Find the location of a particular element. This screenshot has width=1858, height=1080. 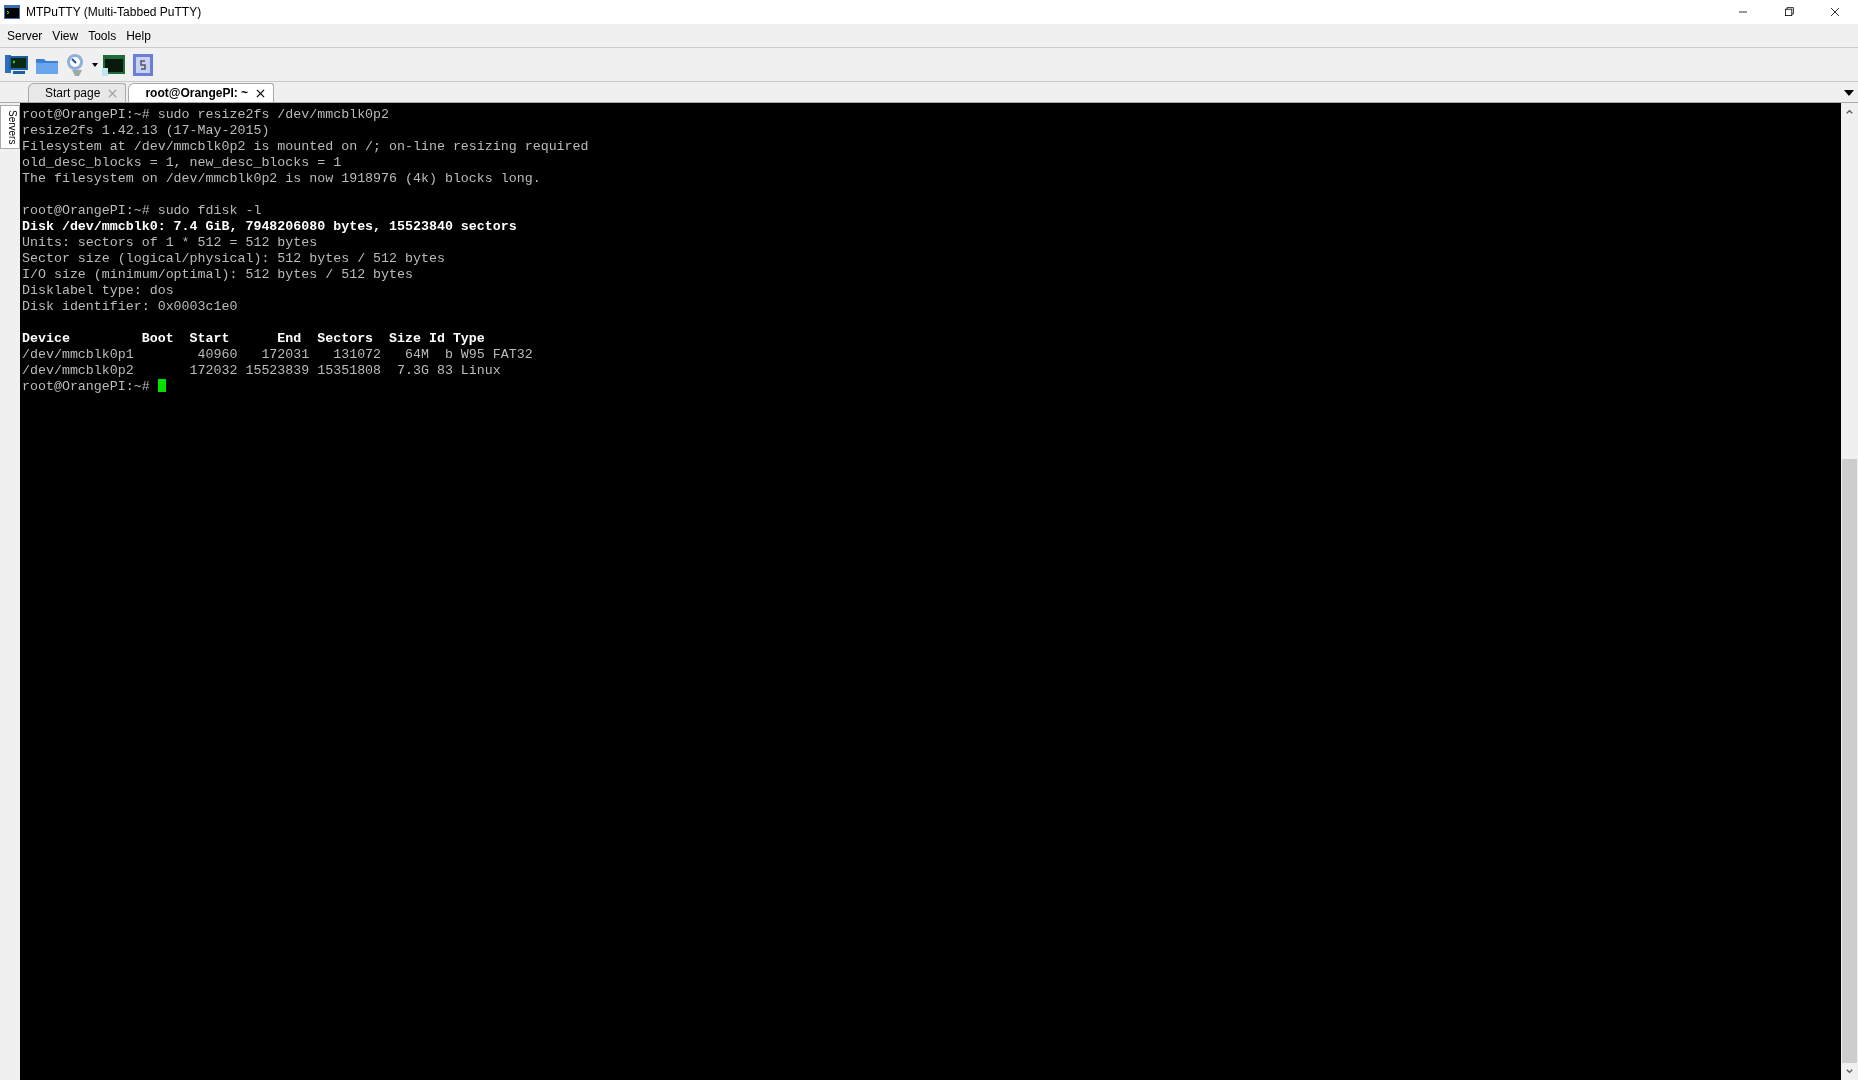

terminal-line: root@OrangePI:~# is located at coordinates (86, 386).